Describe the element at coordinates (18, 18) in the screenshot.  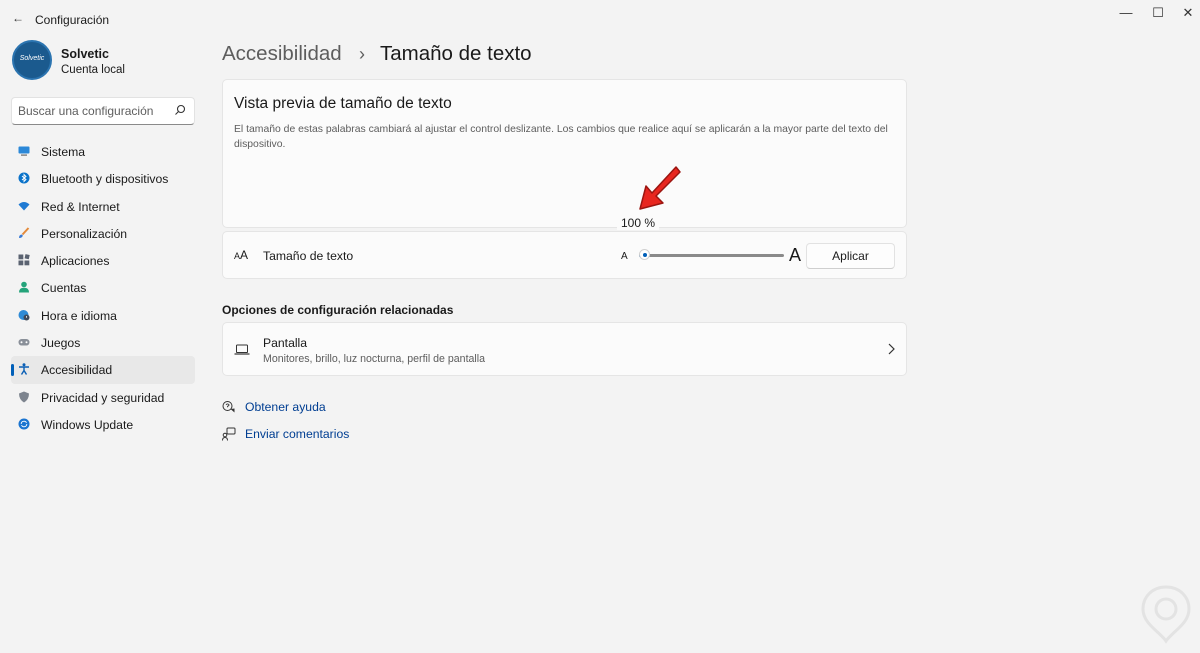
I see `back-button: ←` at that location.